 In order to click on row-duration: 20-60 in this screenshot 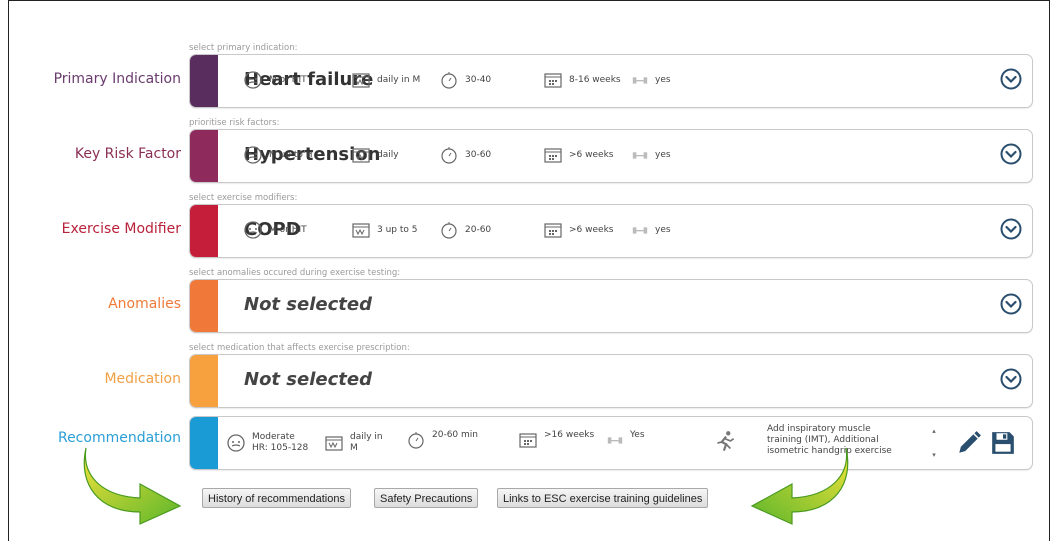, I will do `click(465, 230)`.